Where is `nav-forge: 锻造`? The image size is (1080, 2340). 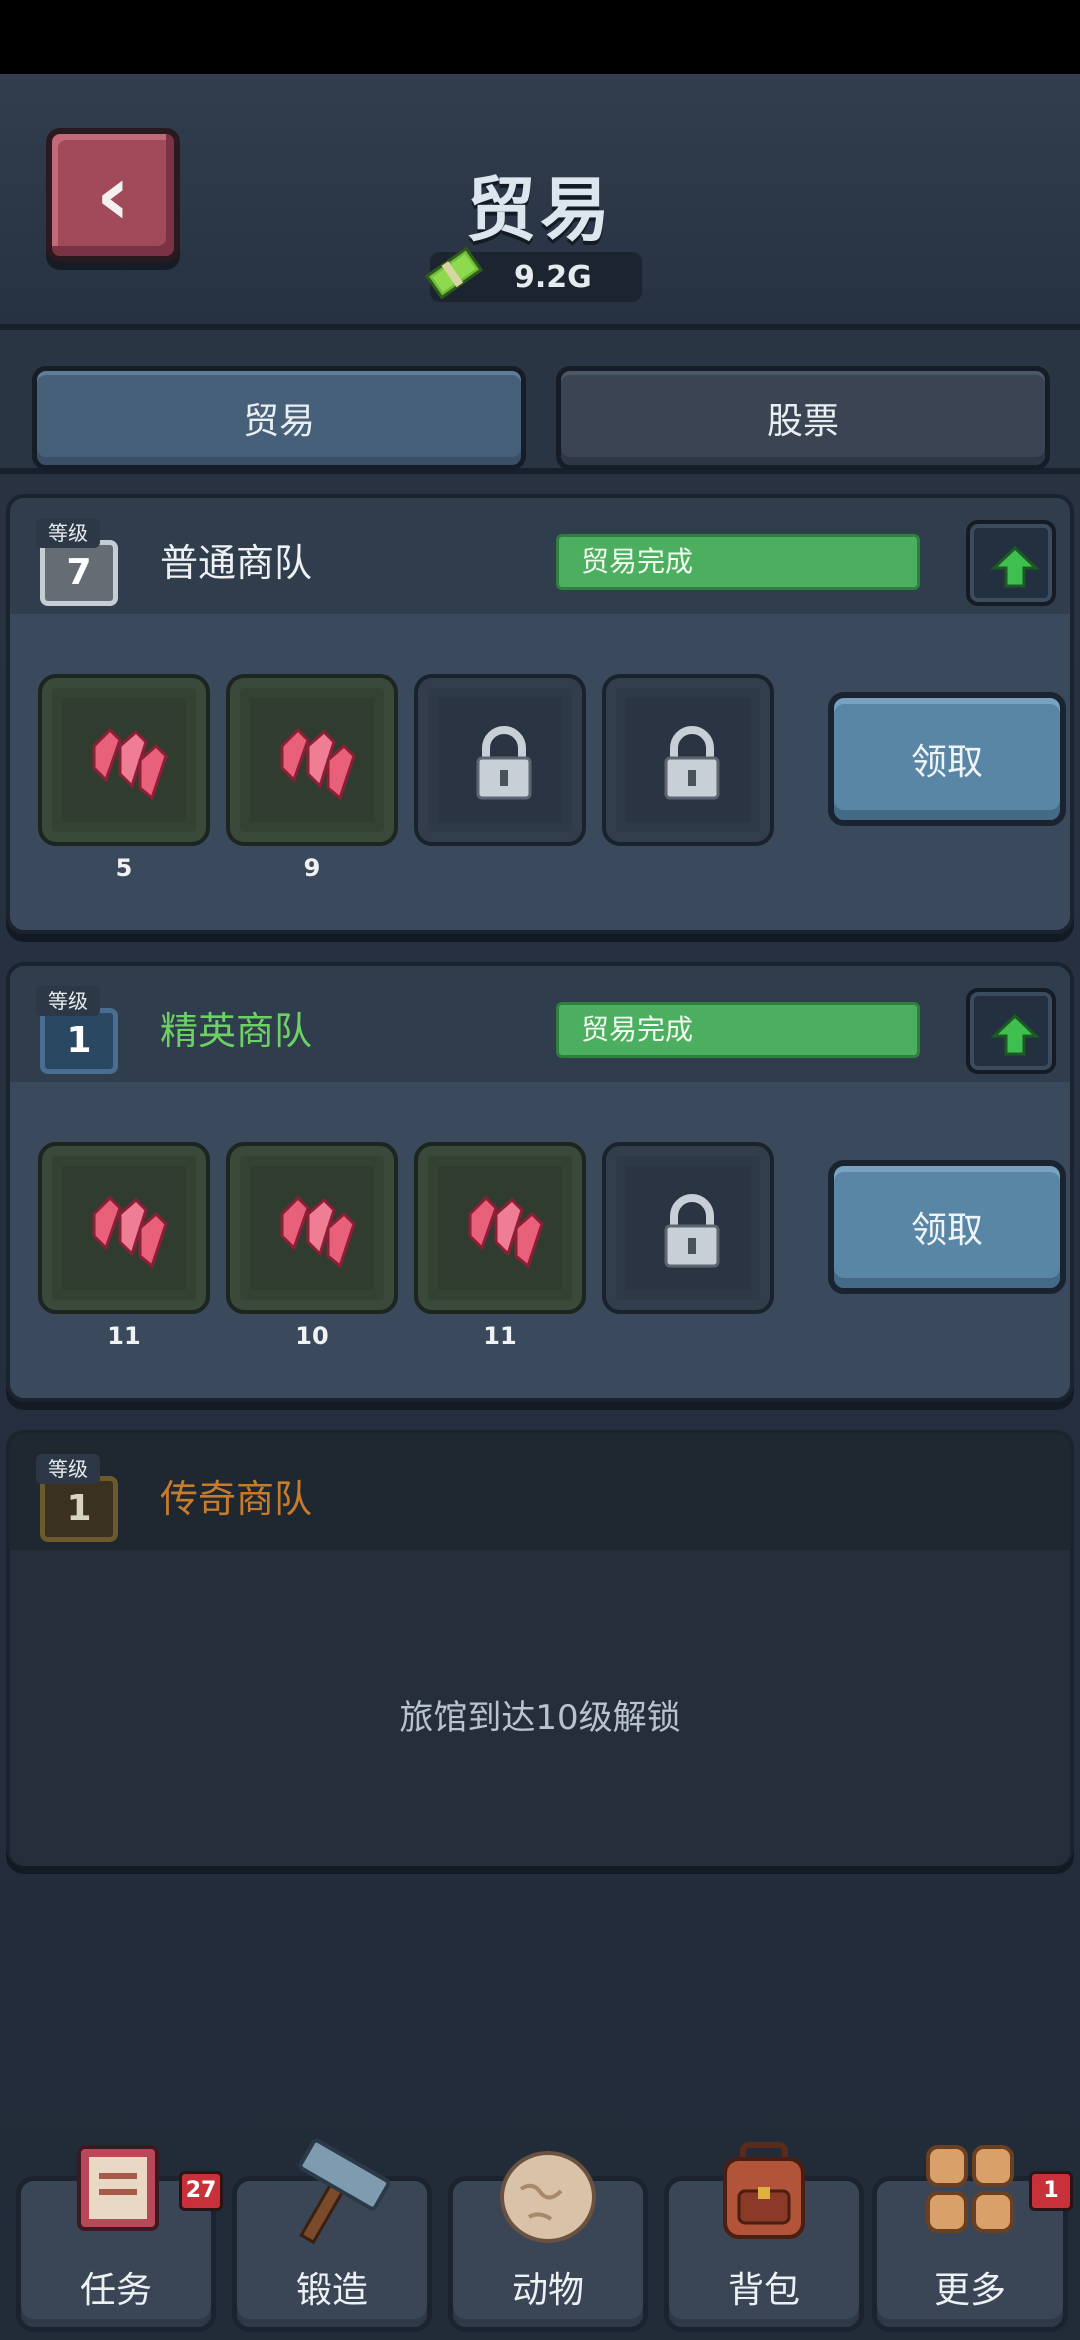 nav-forge: 锻造 is located at coordinates (332, 2235).